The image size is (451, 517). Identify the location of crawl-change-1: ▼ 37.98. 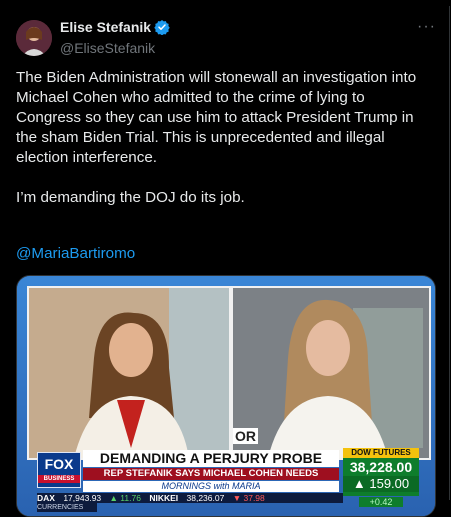
(248, 498).